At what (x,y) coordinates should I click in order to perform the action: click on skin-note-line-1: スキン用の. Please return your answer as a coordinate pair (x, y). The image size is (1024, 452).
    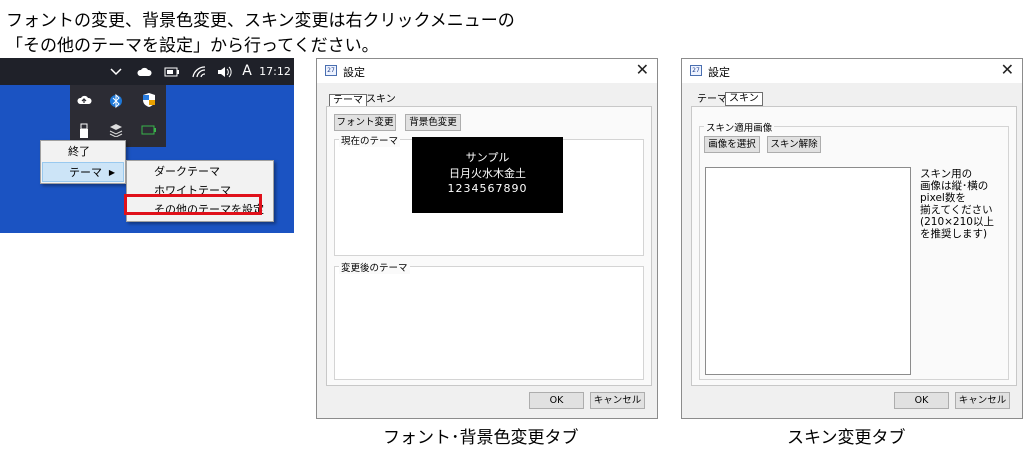
    Looking at the image, I should click on (946, 174).